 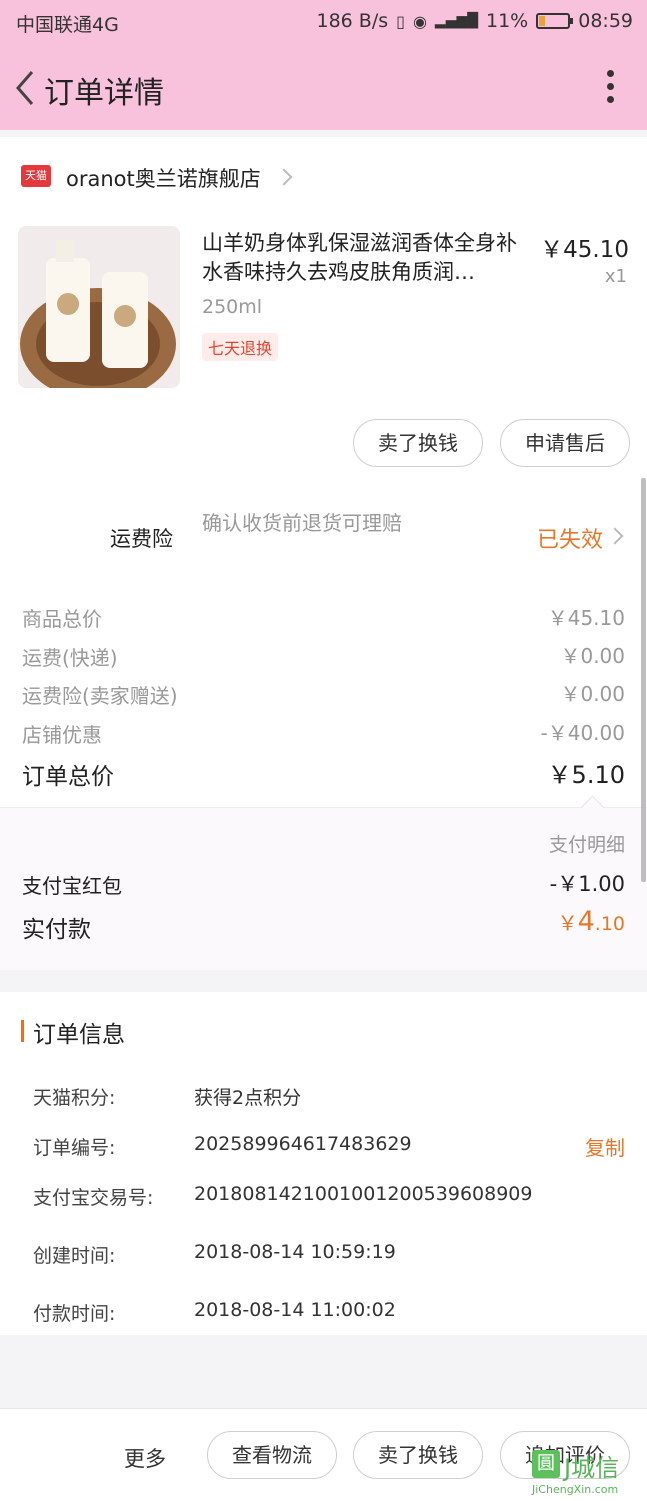 What do you see at coordinates (74, 1098) in the screenshot?
I see `points-label: 天猫积分:` at bounding box center [74, 1098].